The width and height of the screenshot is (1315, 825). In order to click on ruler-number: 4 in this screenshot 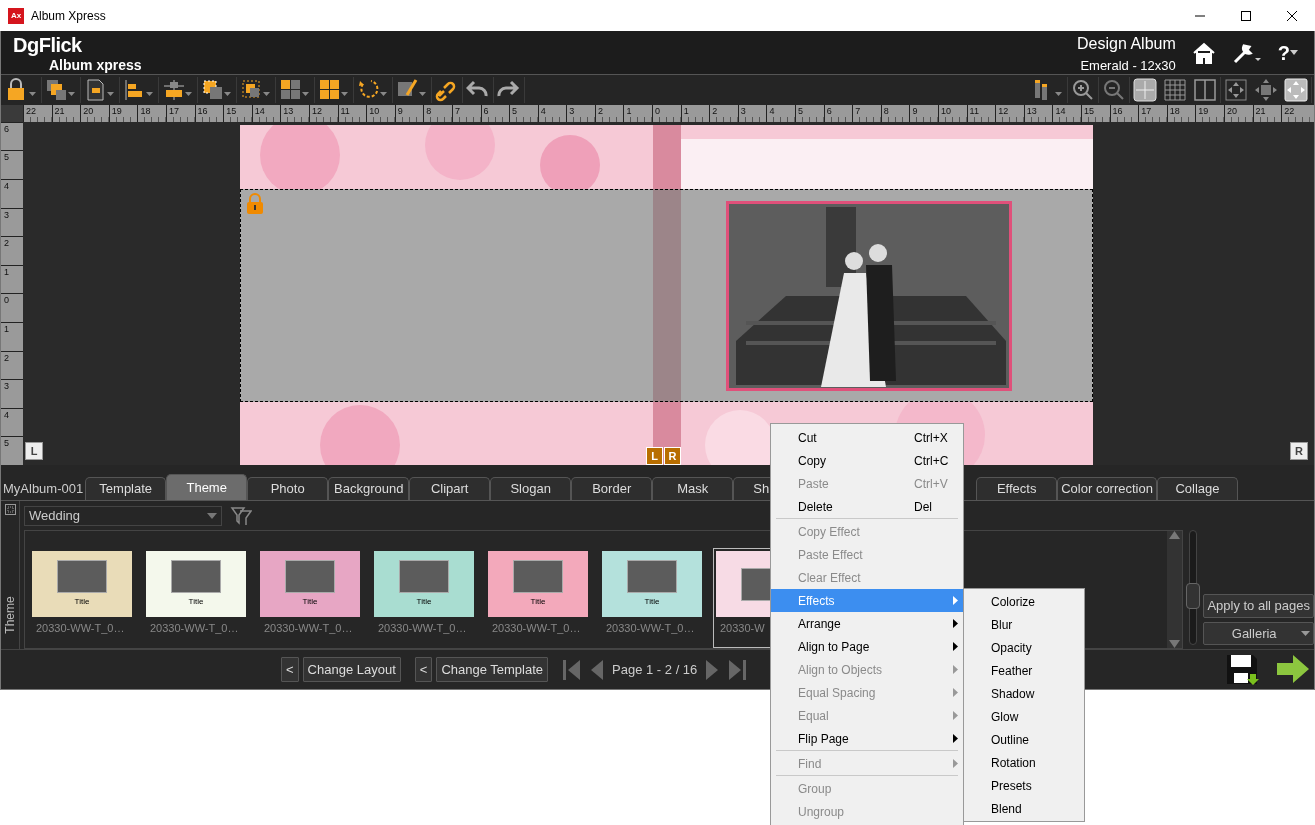, I will do `click(781, 113)`.